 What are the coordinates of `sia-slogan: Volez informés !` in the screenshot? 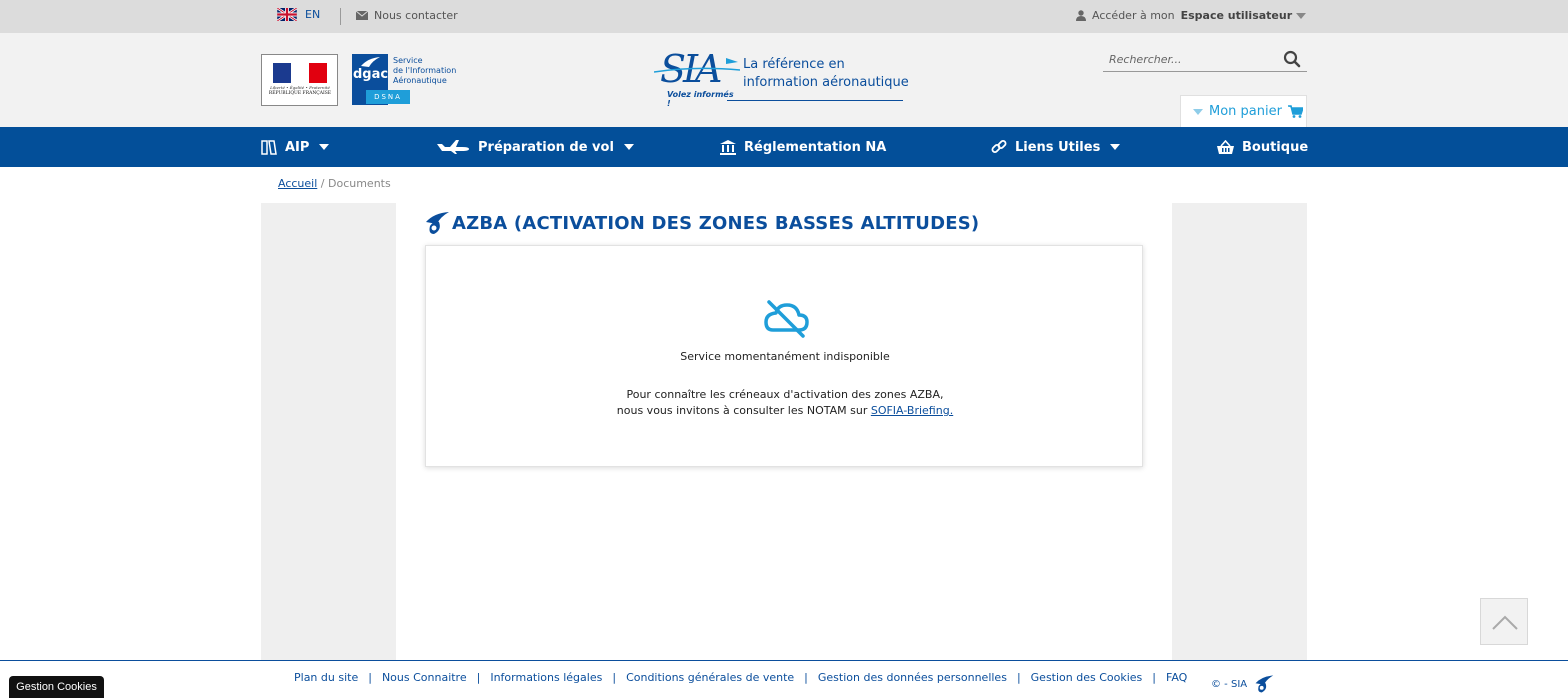 It's located at (700, 99).